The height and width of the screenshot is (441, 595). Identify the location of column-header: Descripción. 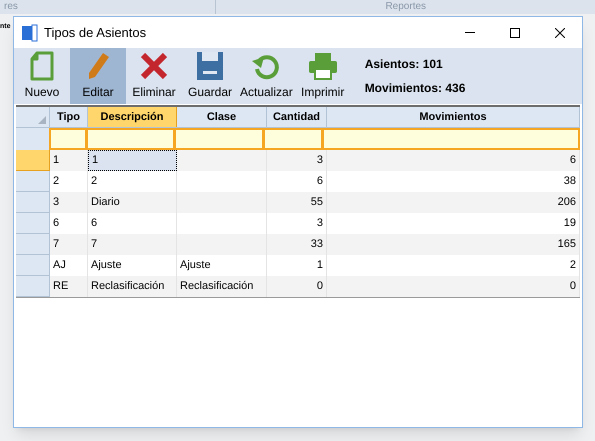
(132, 117).